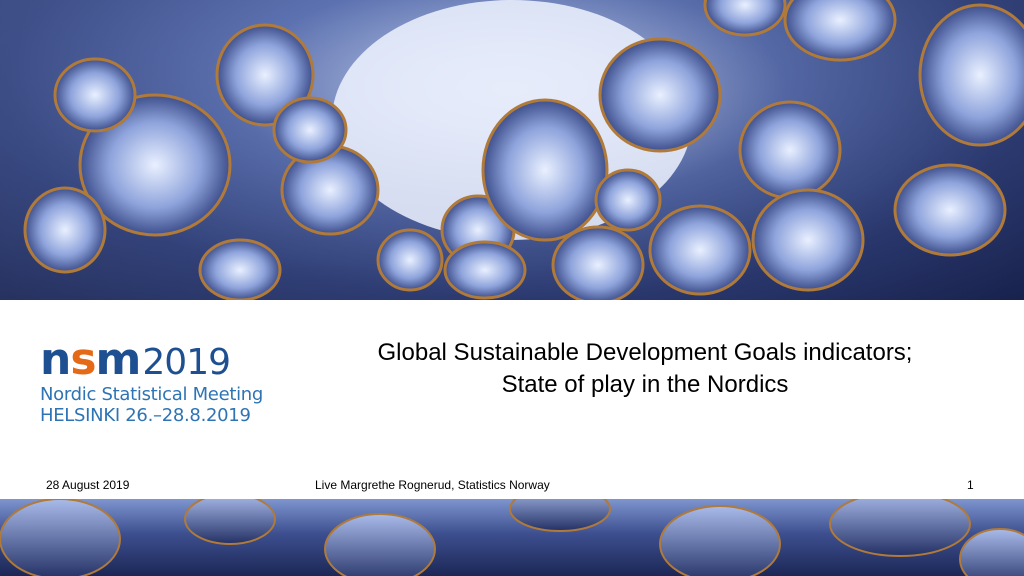  What do you see at coordinates (145, 415) in the screenshot?
I see `logo-location-dates: HELSINKI 26.–28.8.2019` at bounding box center [145, 415].